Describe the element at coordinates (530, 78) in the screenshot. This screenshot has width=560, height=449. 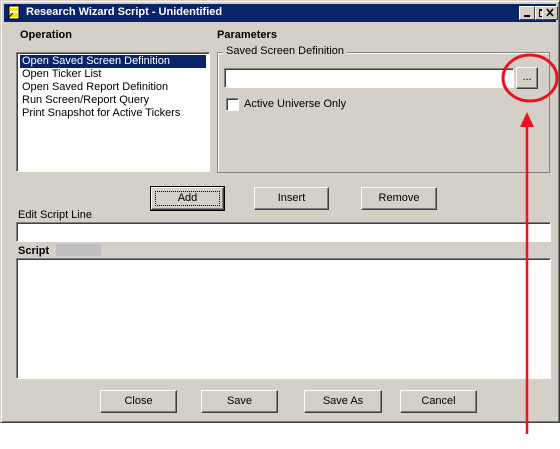
I see `highlight-circle` at that location.